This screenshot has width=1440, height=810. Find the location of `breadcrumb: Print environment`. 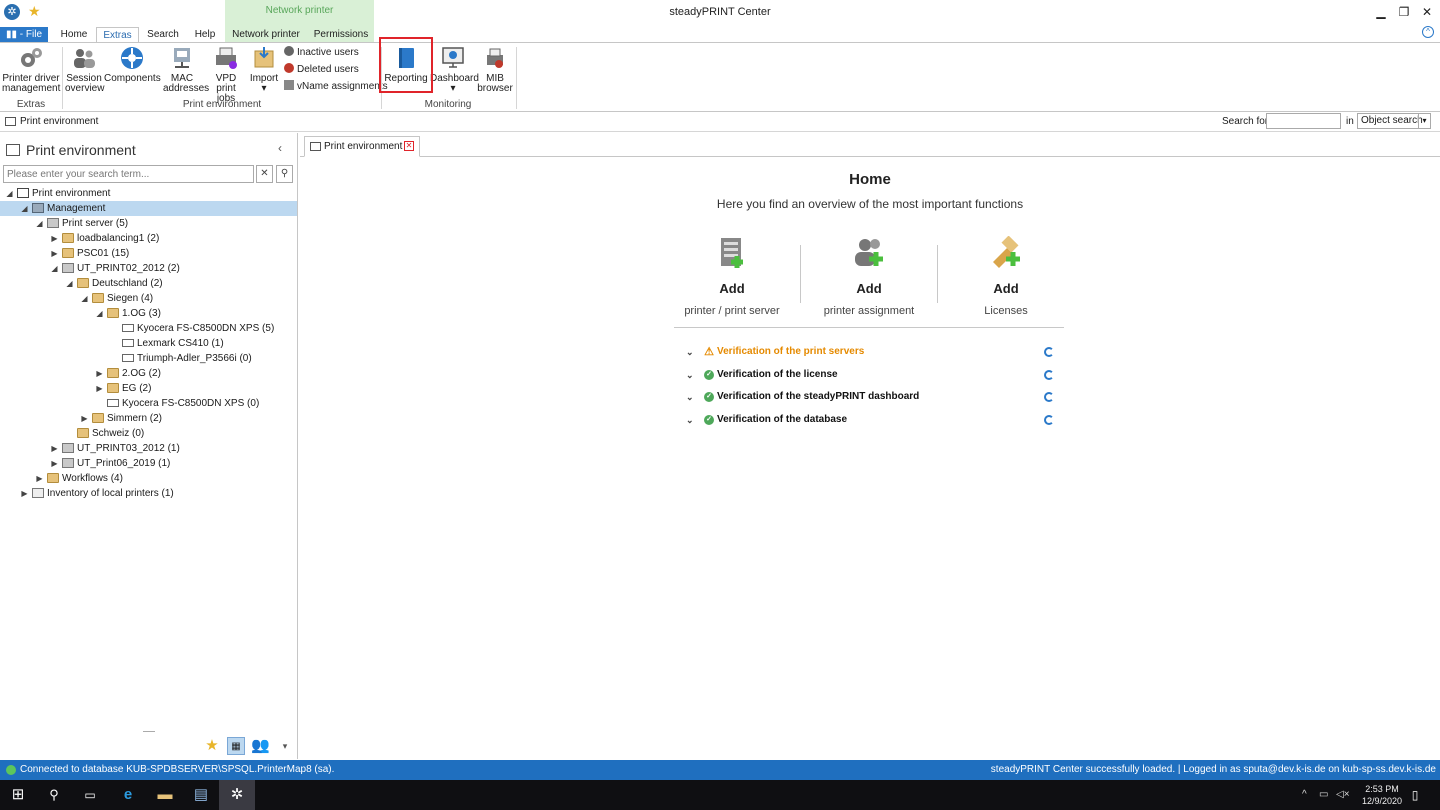

breadcrumb: Print environment is located at coordinates (59, 121).